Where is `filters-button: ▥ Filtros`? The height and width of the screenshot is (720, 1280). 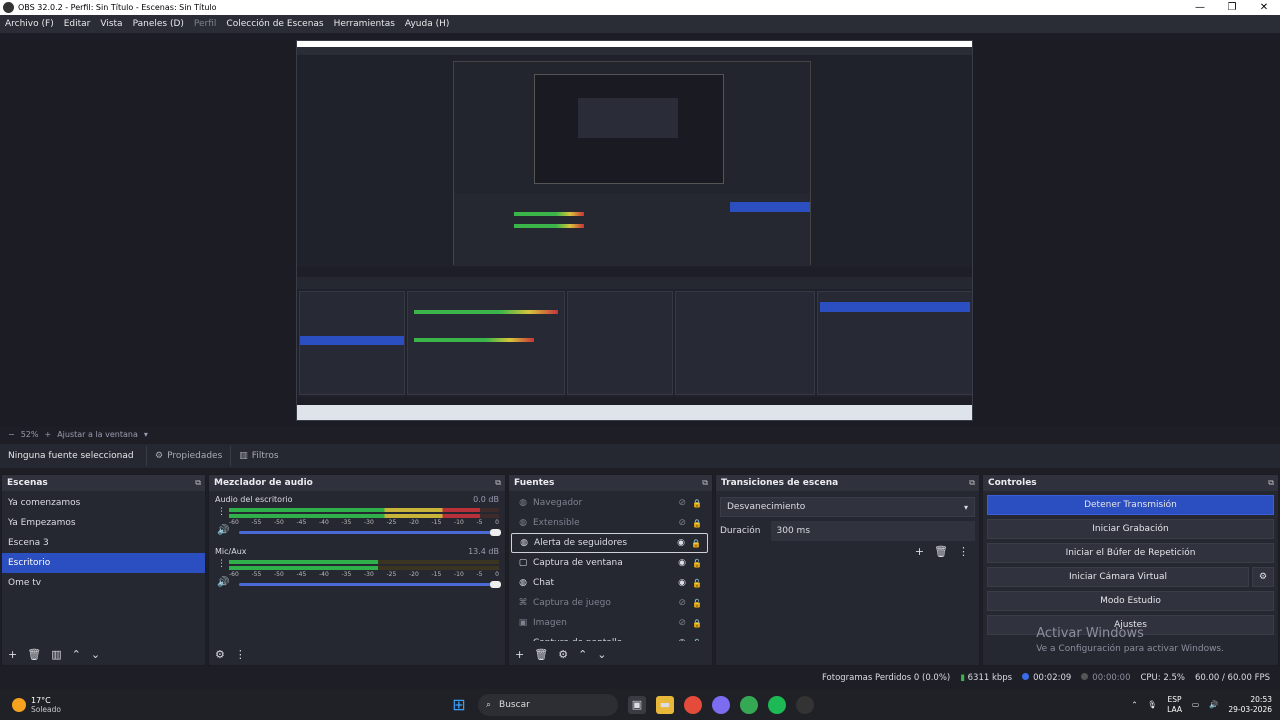
filters-button: ▥ Filtros is located at coordinates (258, 456).